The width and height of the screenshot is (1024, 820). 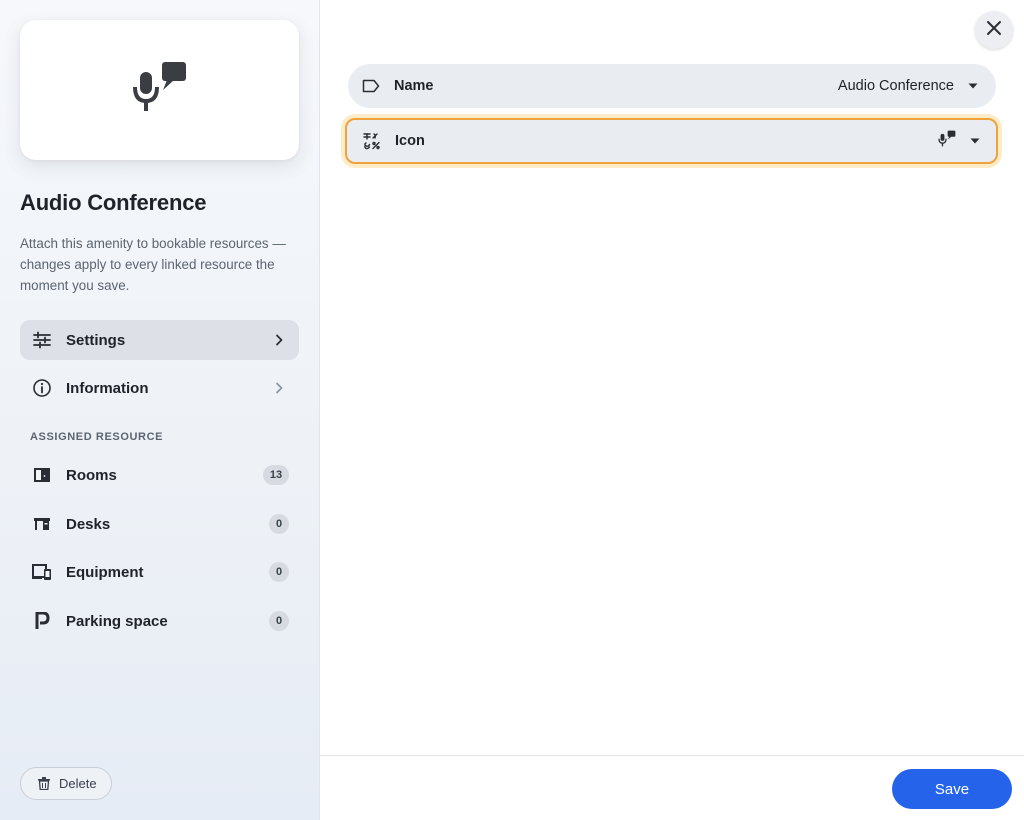 What do you see at coordinates (159, 524) in the screenshot?
I see `resource-item-desks: Desks 0` at bounding box center [159, 524].